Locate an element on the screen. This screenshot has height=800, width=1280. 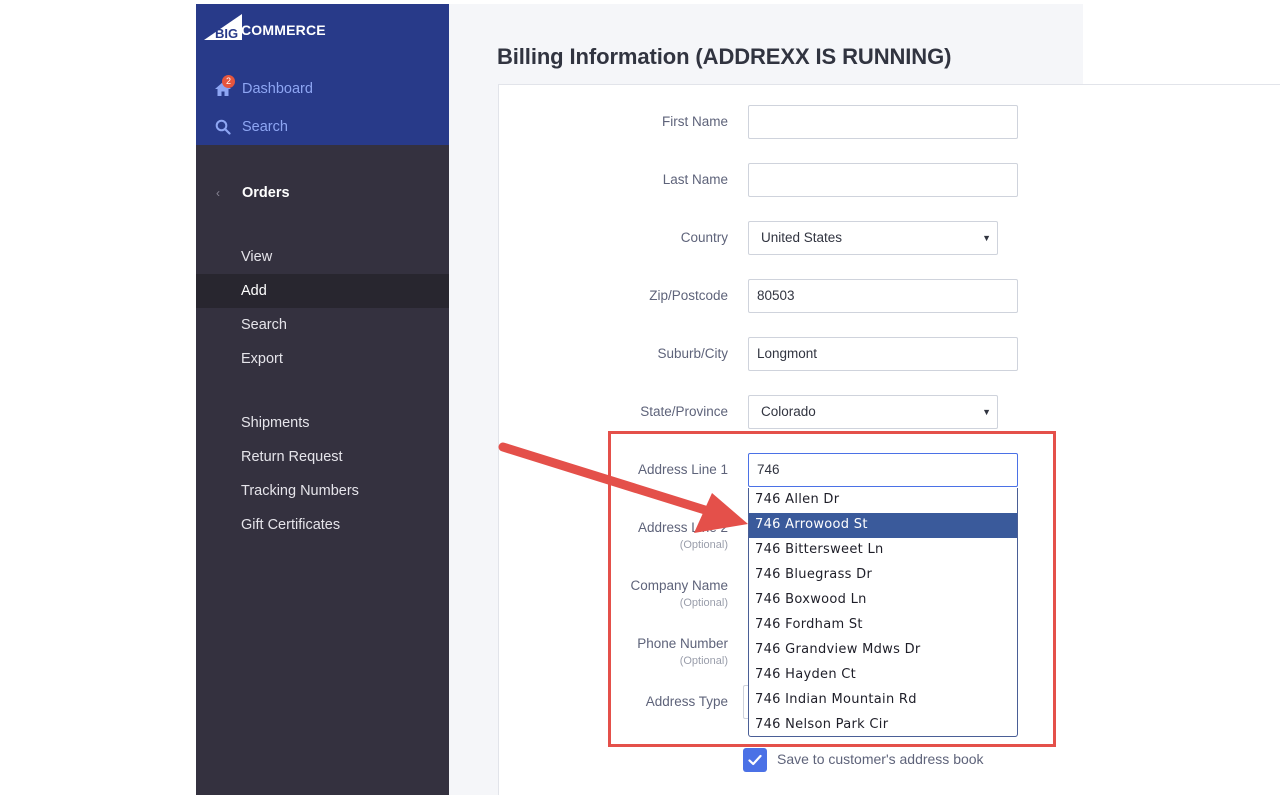
annotation-highlight-box is located at coordinates (832, 589).